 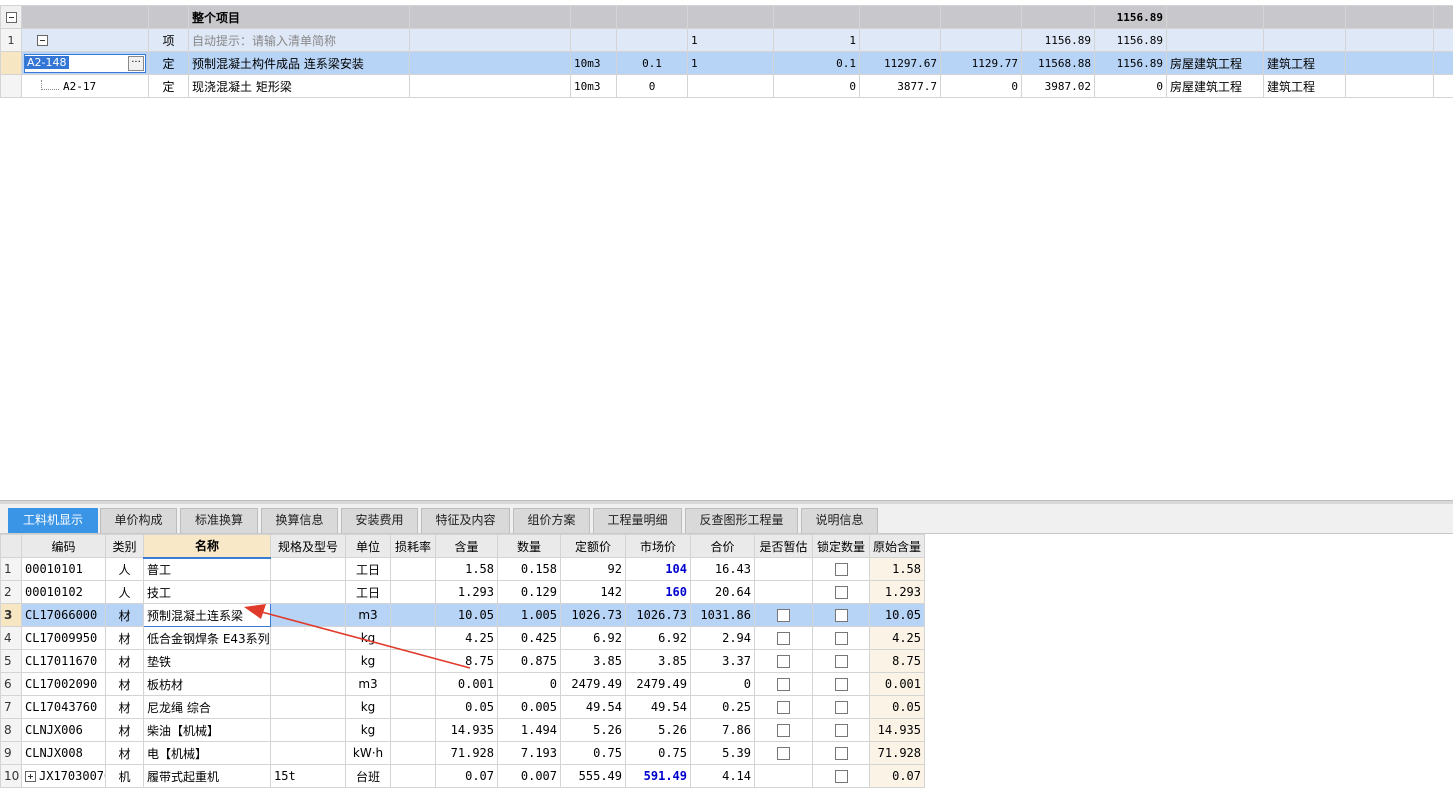 I want to click on tab-standard-conversion: 标准换算, so click(x=219, y=520).